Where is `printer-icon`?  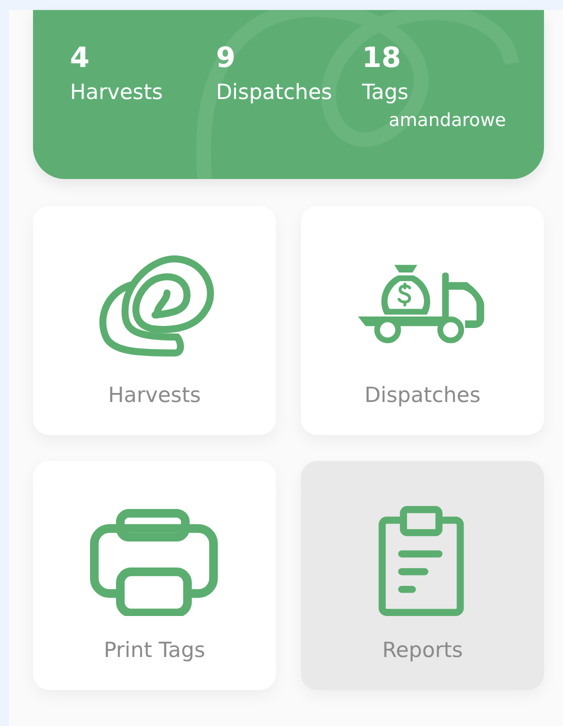
printer-icon is located at coordinates (155, 561).